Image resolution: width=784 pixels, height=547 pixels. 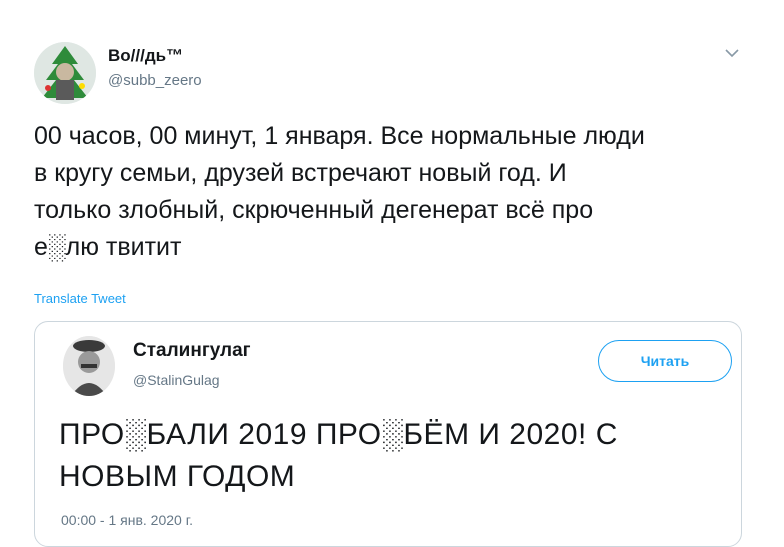 I want to click on quoted-tweet-timestamp: 00:00 - 1 янв. 2020 г., so click(x=127, y=520).